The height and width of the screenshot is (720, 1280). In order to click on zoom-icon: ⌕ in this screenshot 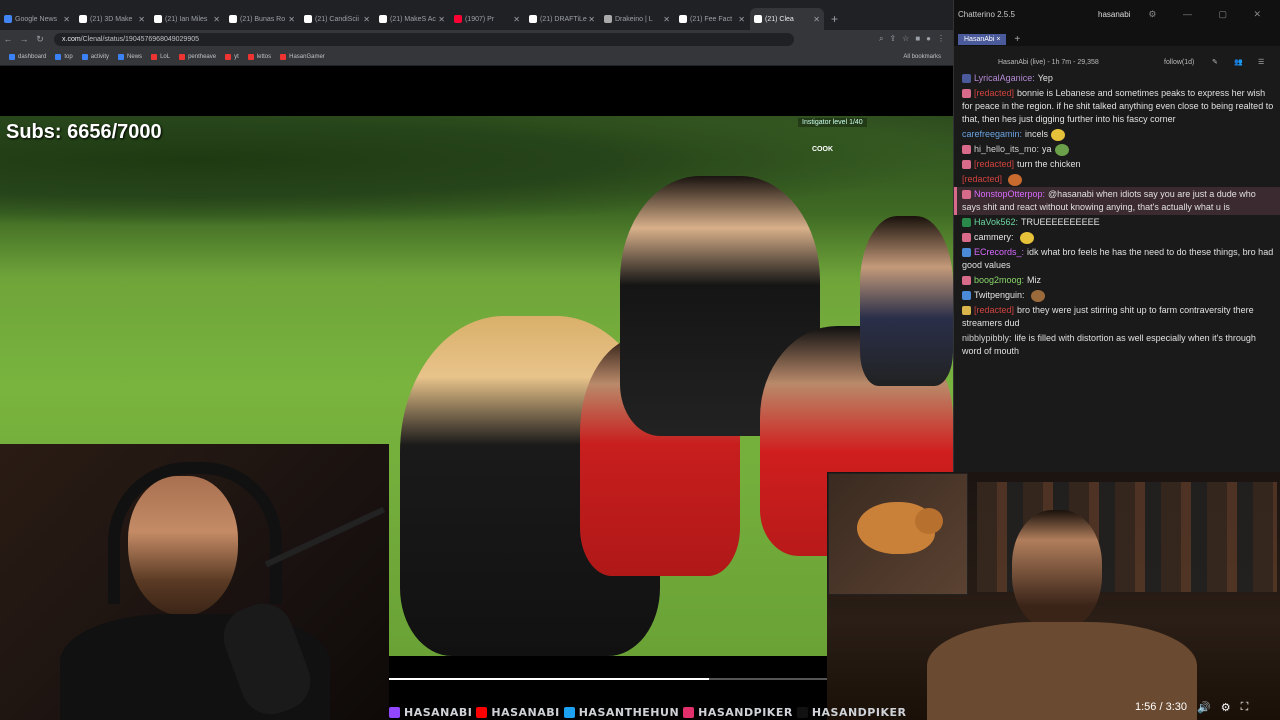, I will do `click(881, 39)`.